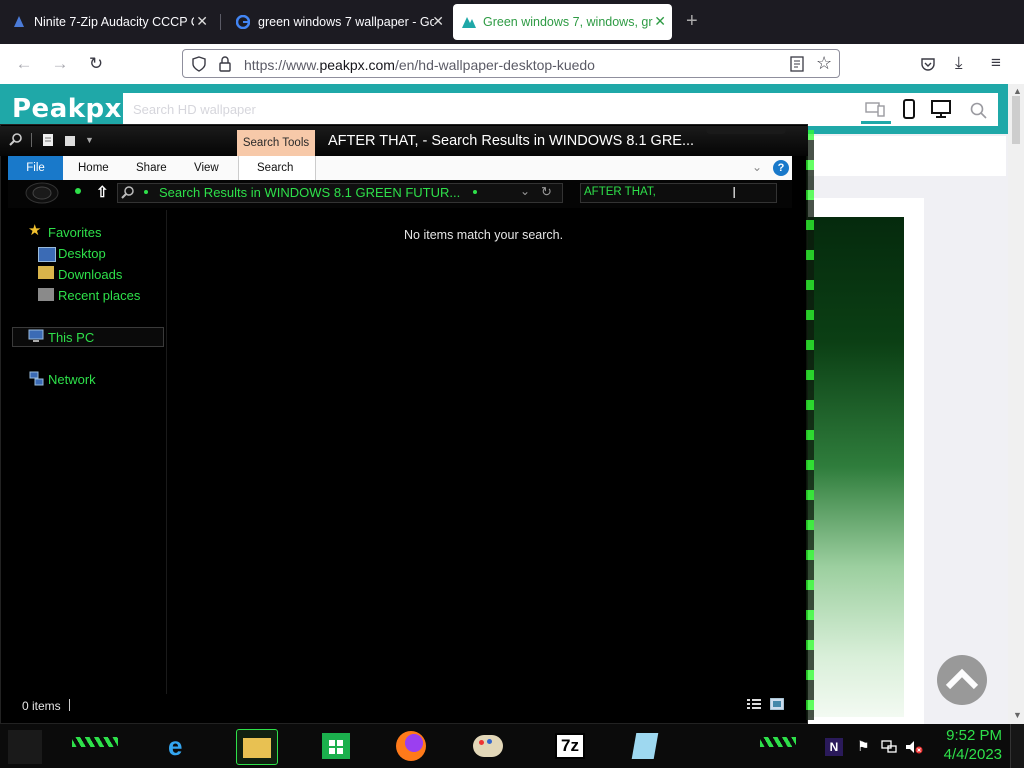 The height and width of the screenshot is (768, 1024). I want to click on large-icons-view-icon, so click(777, 704).